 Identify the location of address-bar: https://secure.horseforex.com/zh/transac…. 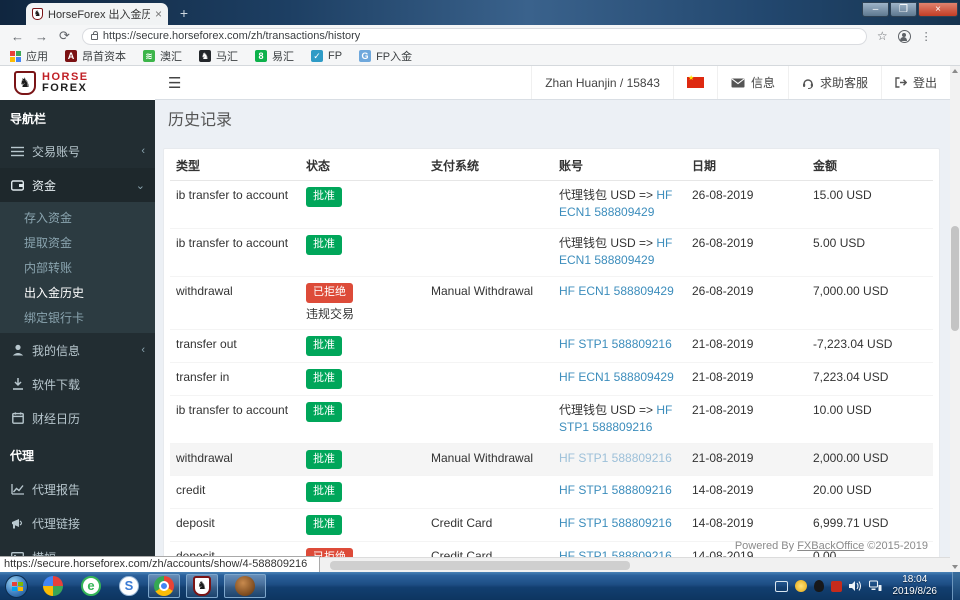
(474, 36).